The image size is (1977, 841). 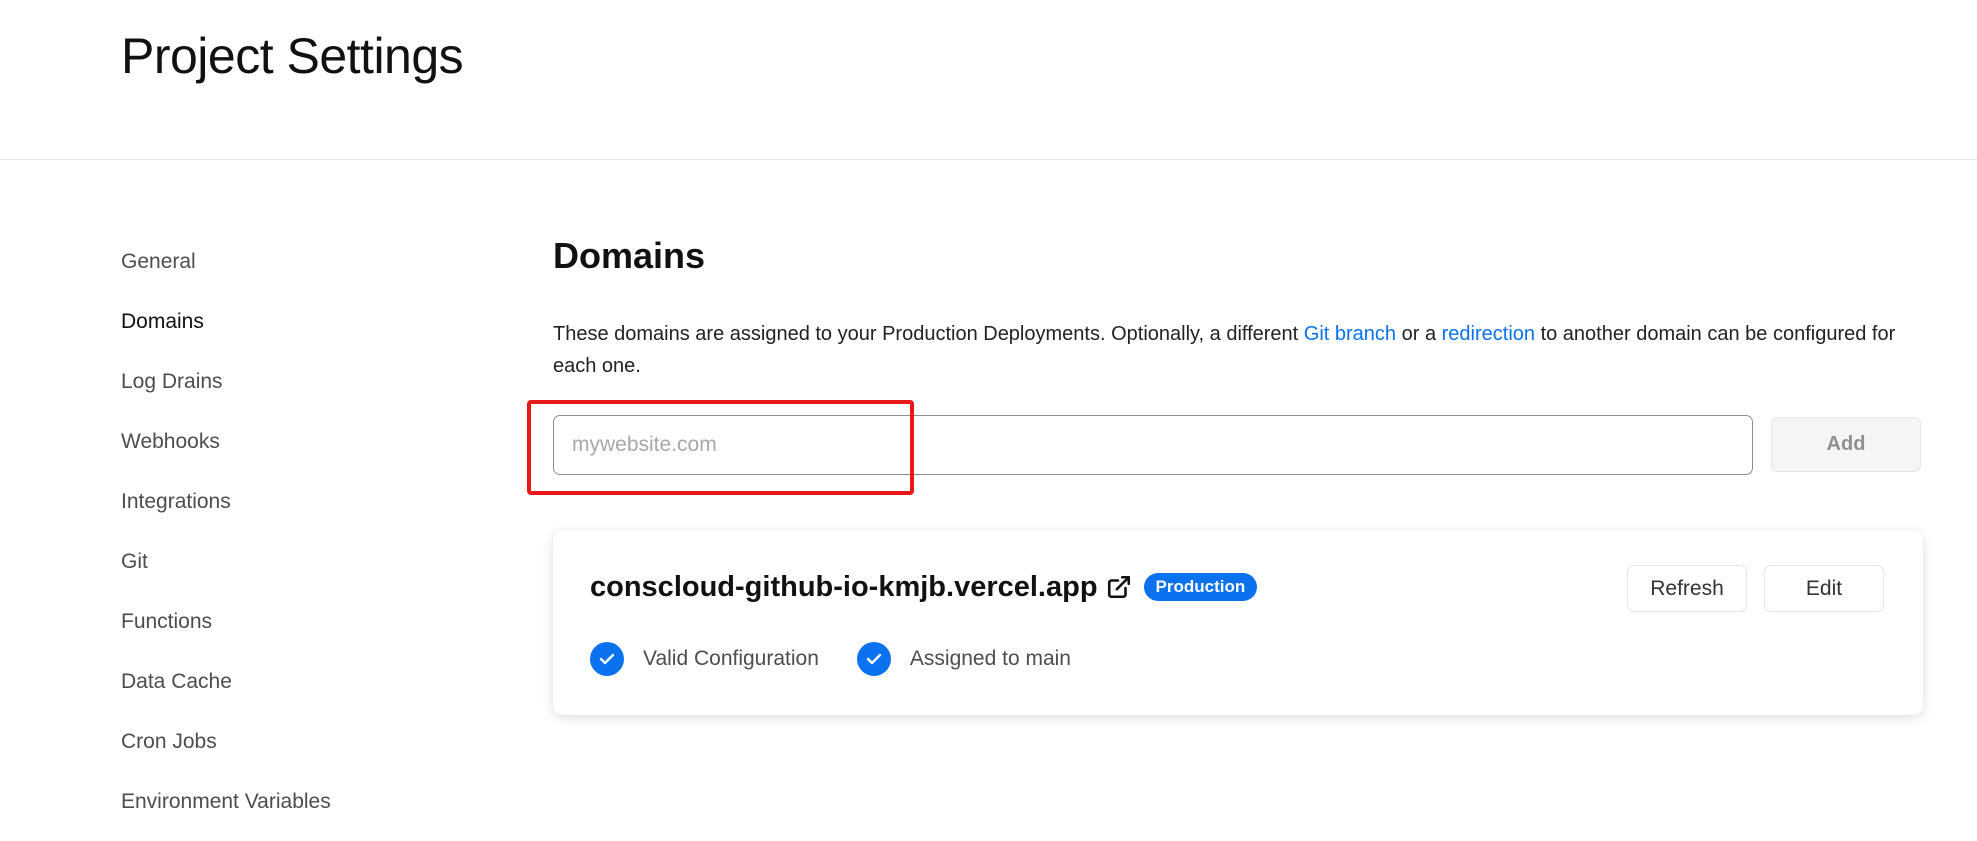 I want to click on sidebar-item-data-cache: Data Cache, so click(x=301, y=690).